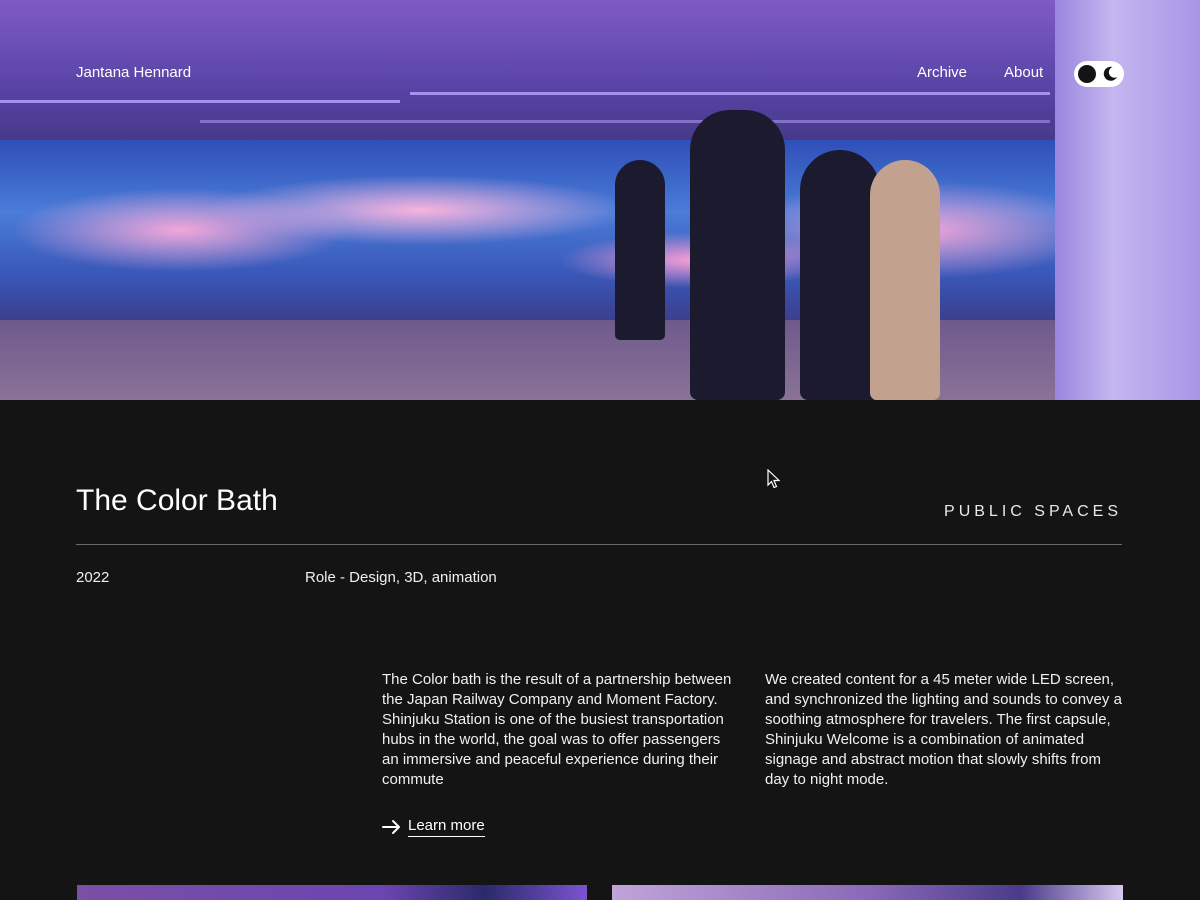 The height and width of the screenshot is (900, 1200). I want to click on toggle-knob, so click(1087, 74).